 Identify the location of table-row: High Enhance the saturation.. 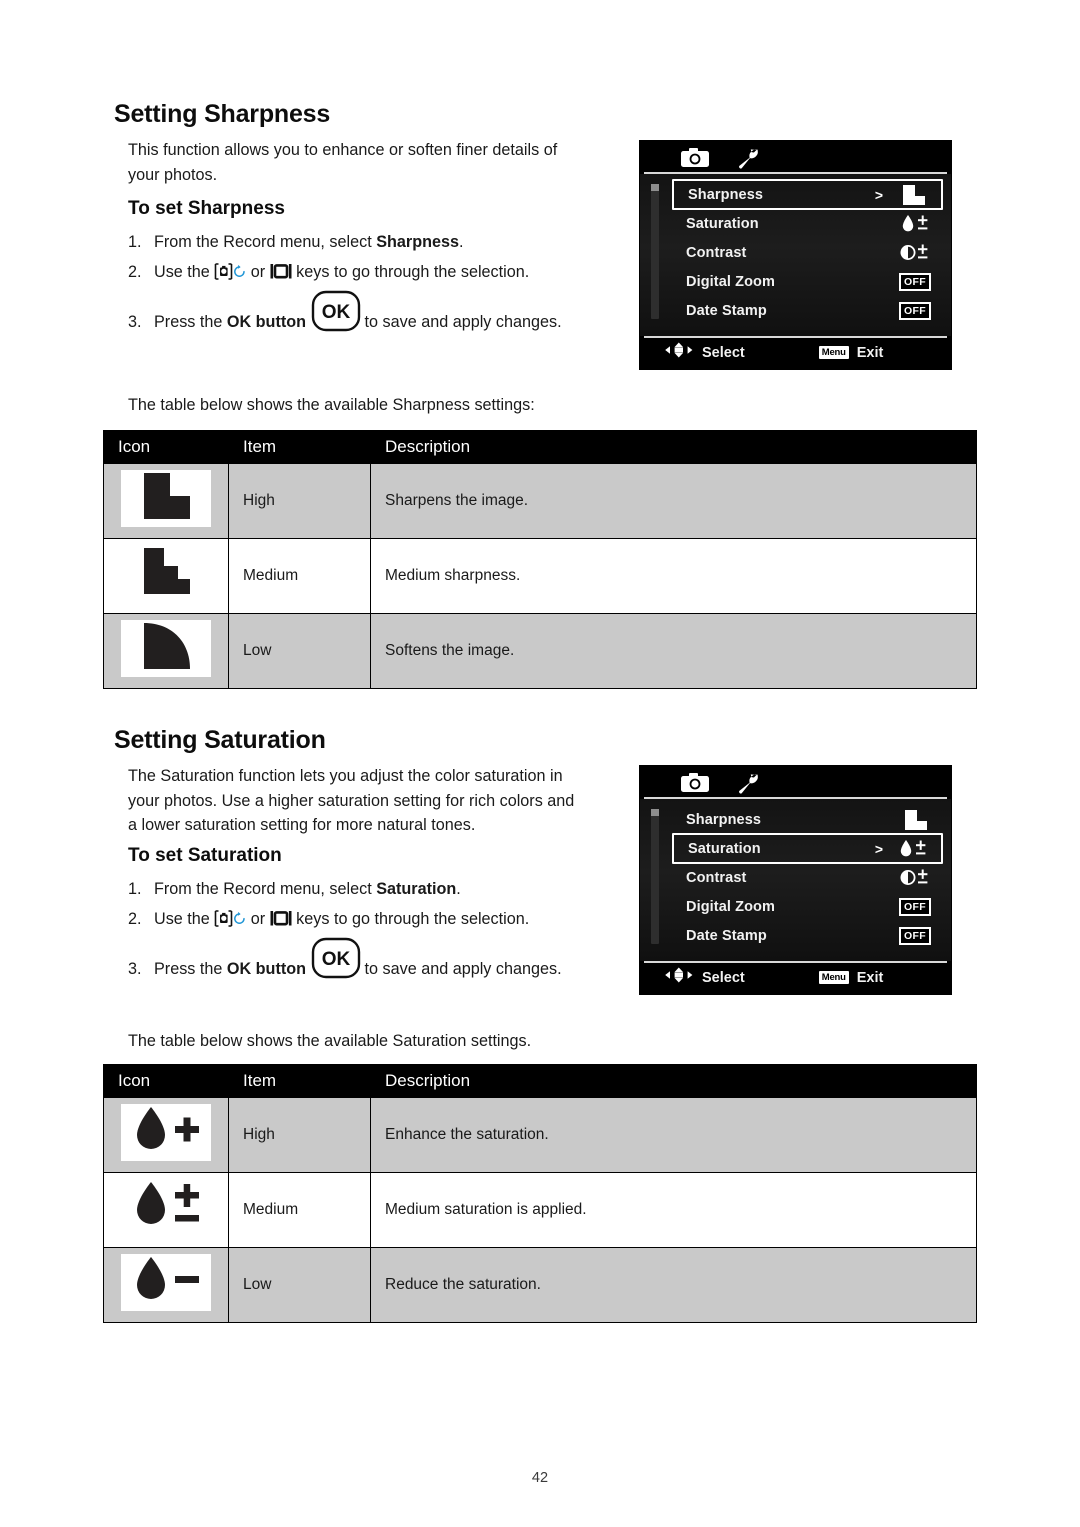
(540, 1135).